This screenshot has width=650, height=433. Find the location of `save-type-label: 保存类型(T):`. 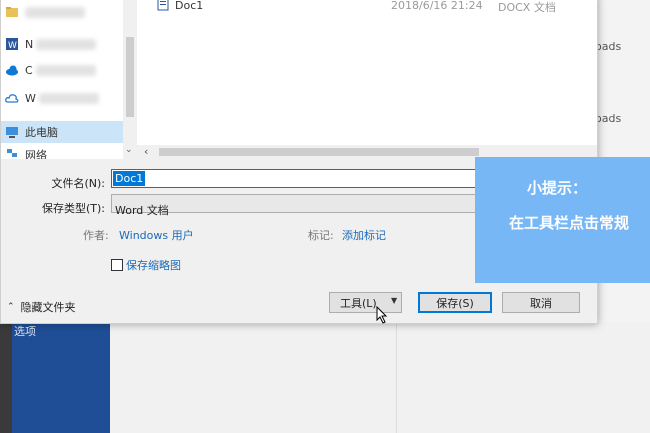

save-type-label: 保存类型(T): is located at coordinates (73, 208).